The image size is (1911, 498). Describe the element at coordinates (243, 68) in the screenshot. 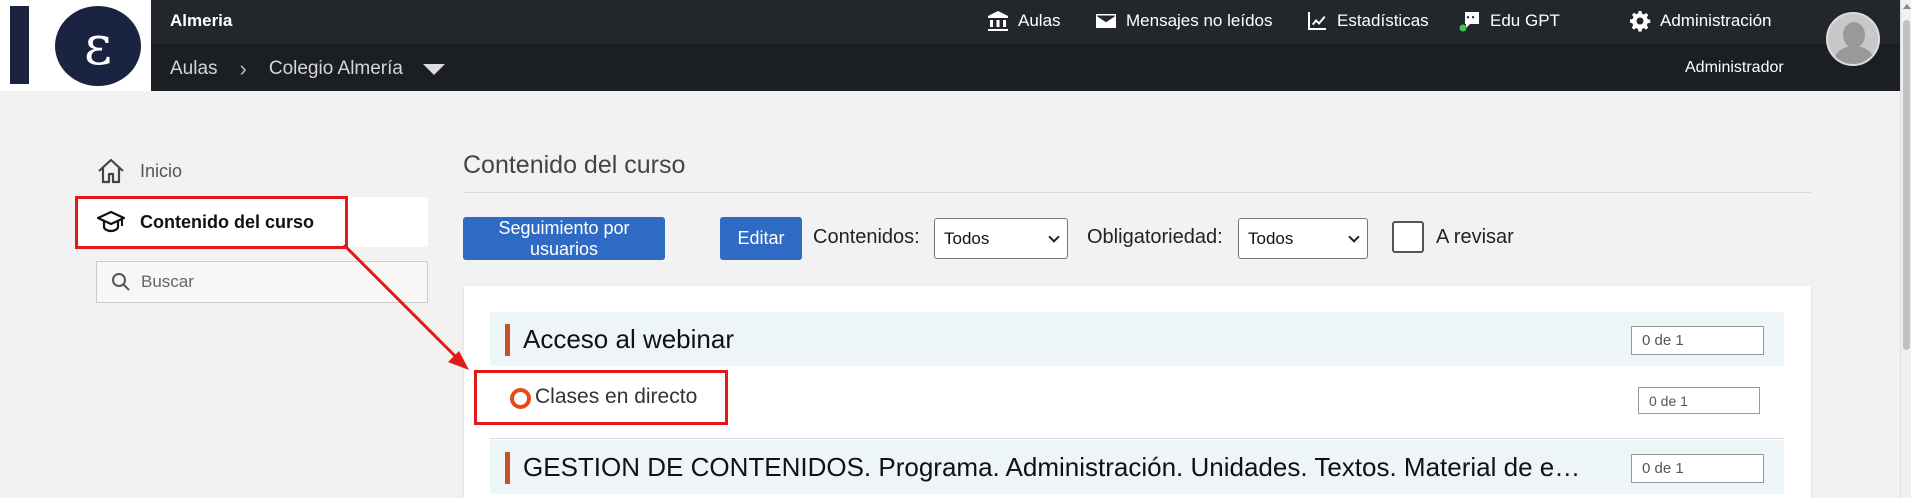

I see `chevron-right-icon: ›` at that location.